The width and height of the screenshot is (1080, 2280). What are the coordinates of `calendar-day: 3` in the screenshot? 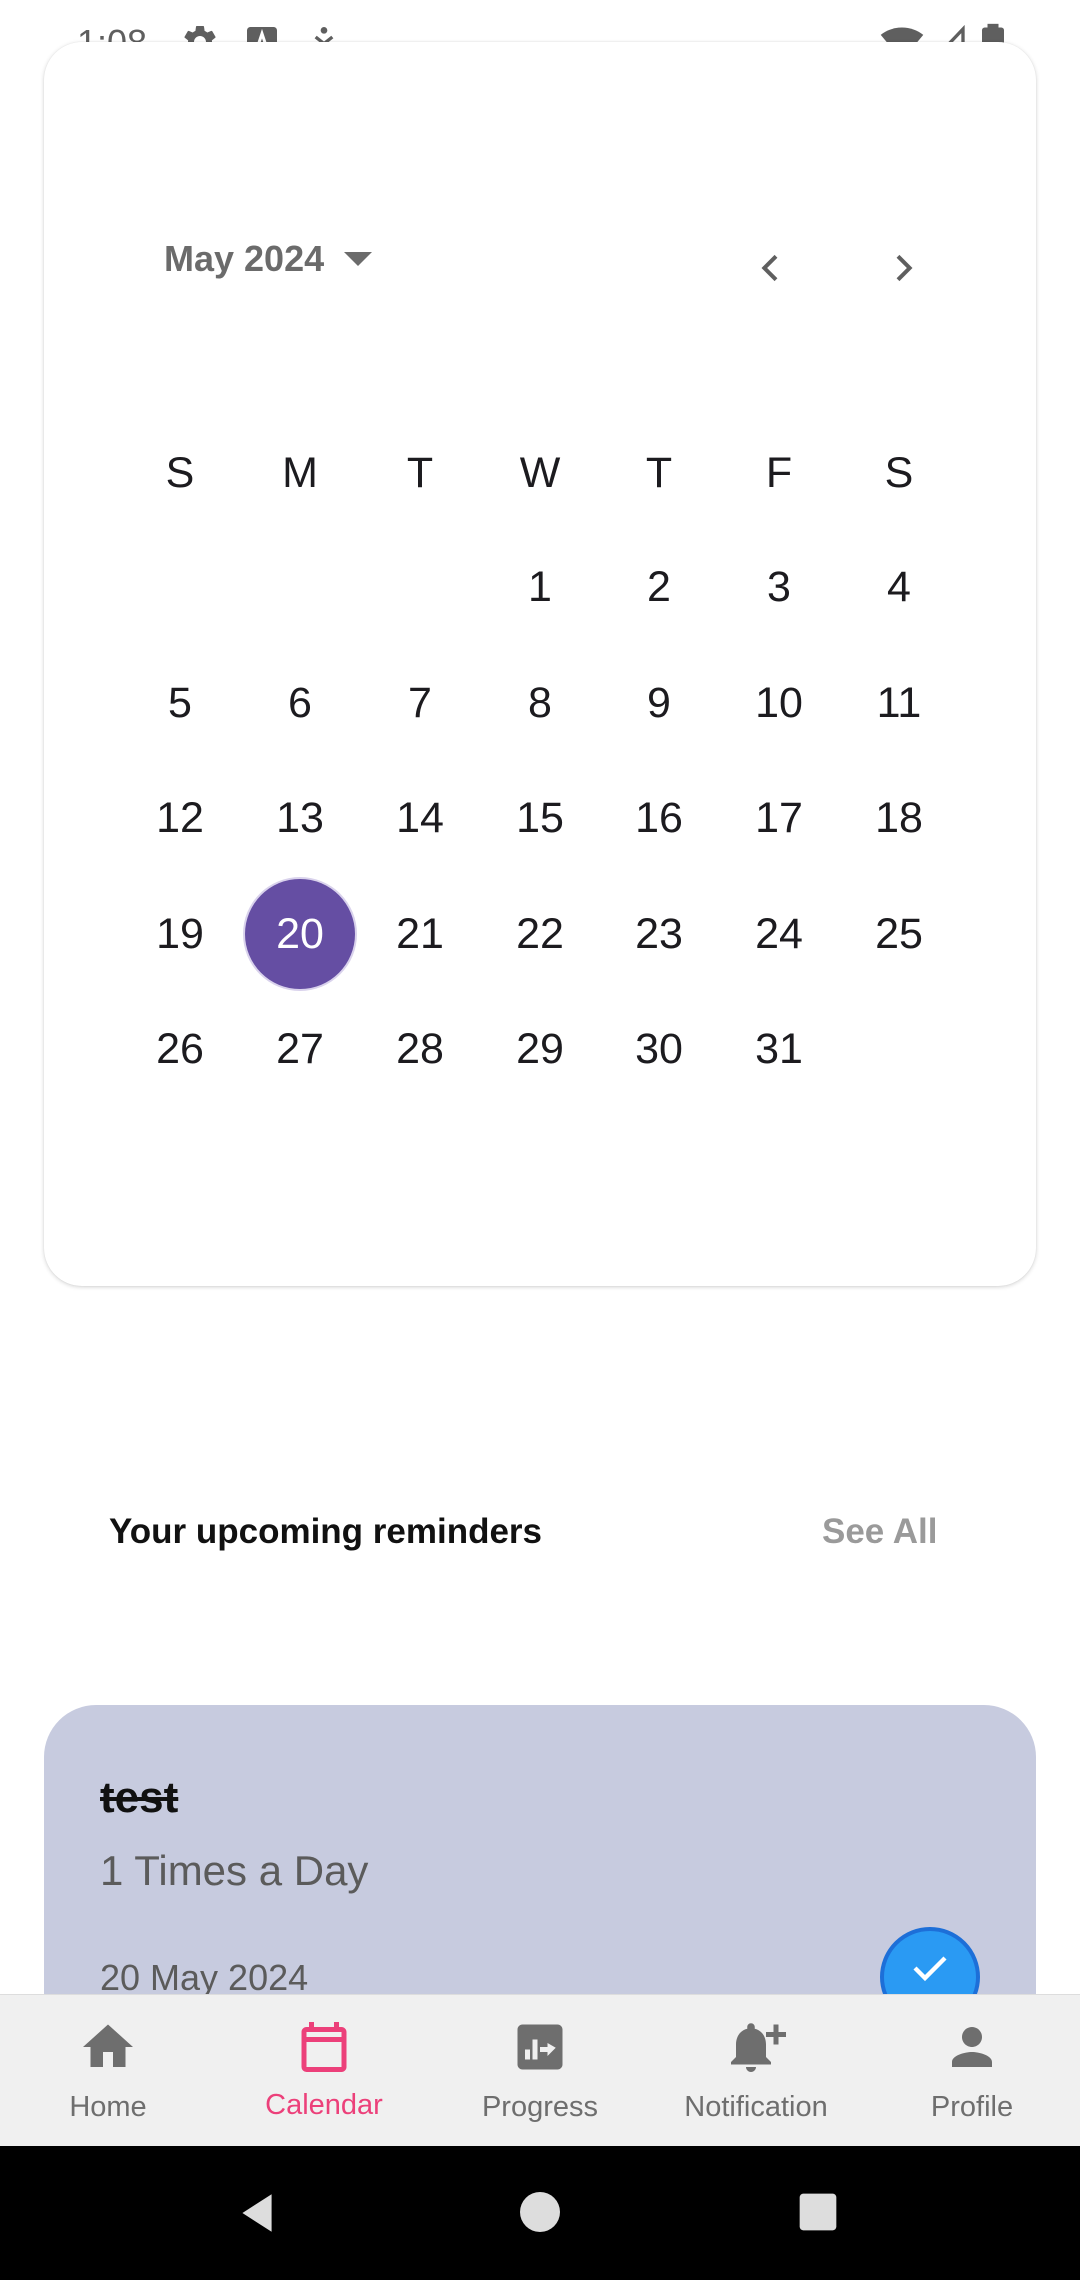 It's located at (779, 587).